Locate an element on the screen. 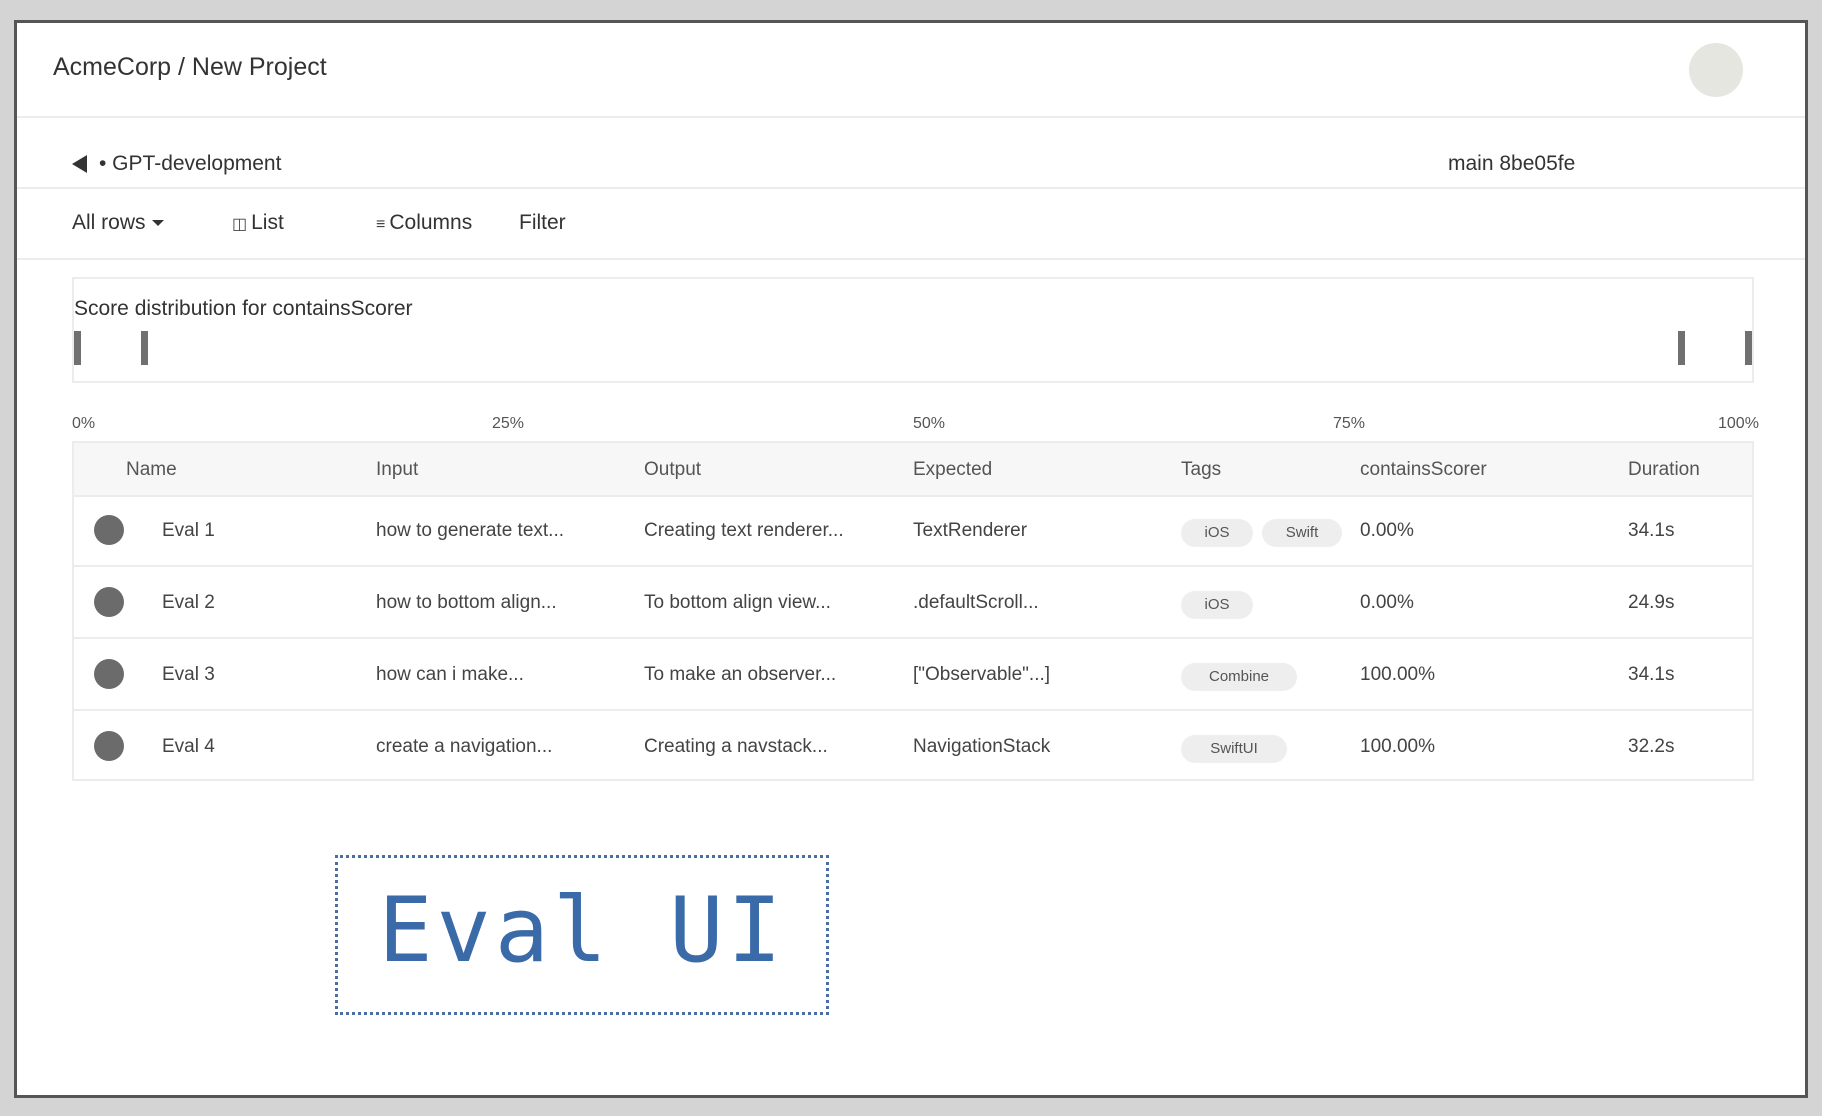 This screenshot has width=1822, height=1116. column-header-expected: Expected is located at coordinates (952, 470).